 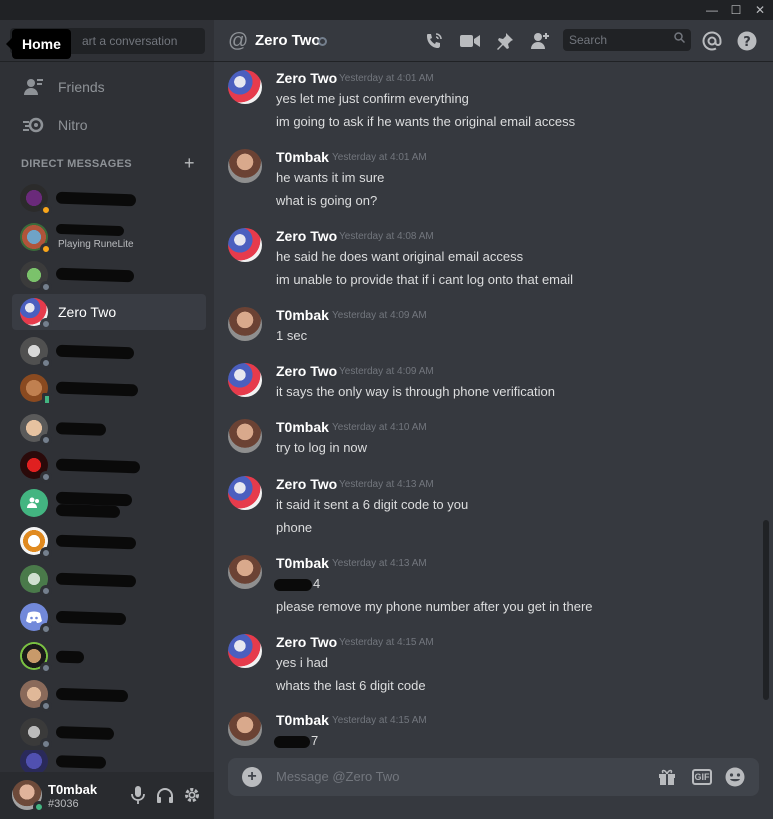 What do you see at coordinates (712, 10) in the screenshot?
I see `minimize-button: —` at bounding box center [712, 10].